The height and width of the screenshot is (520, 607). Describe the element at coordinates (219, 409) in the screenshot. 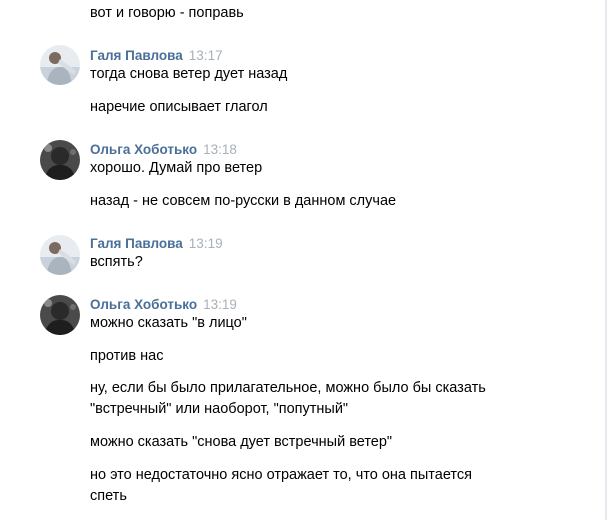

I see `message-text-line: "встречный" или наоборот, "попутный"` at that location.